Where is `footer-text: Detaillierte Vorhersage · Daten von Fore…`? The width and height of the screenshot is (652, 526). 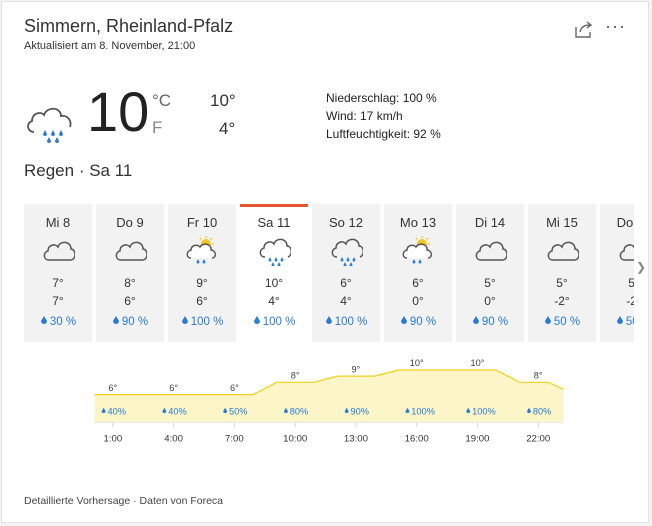 footer-text: Detaillierte Vorhersage · Daten von Fore… is located at coordinates (123, 501).